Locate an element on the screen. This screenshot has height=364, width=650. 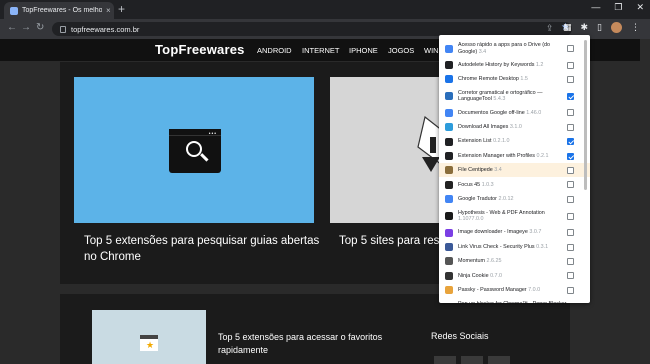
extension-row: Documentos Google off-line 1.46.0 is located at coordinates (514, 113).